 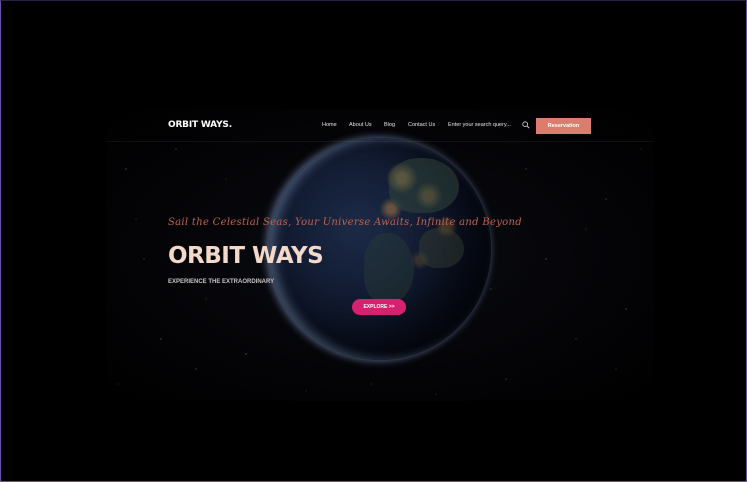 What do you see at coordinates (246, 256) in the screenshot?
I see `hero-title: ORBIT WAYS` at bounding box center [246, 256].